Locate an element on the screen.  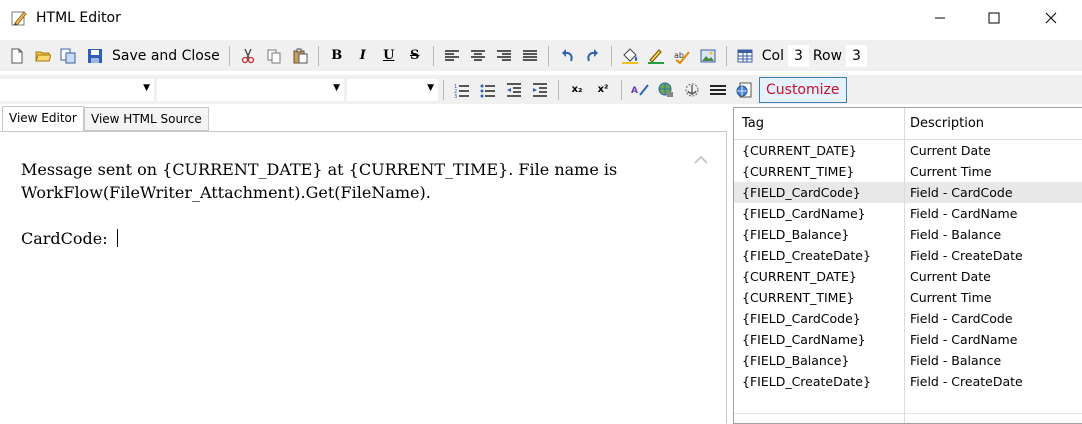
tab-view-editor: View Editor is located at coordinates (43, 119).